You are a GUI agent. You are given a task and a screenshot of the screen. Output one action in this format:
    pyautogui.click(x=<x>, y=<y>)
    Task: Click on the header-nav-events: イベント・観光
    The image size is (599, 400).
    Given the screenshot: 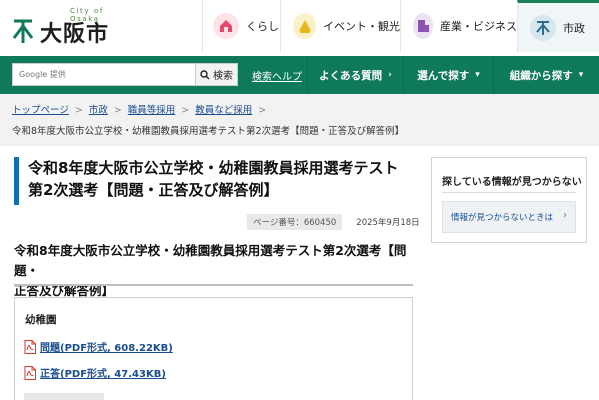 What is the action you would take?
    pyautogui.click(x=340, y=26)
    